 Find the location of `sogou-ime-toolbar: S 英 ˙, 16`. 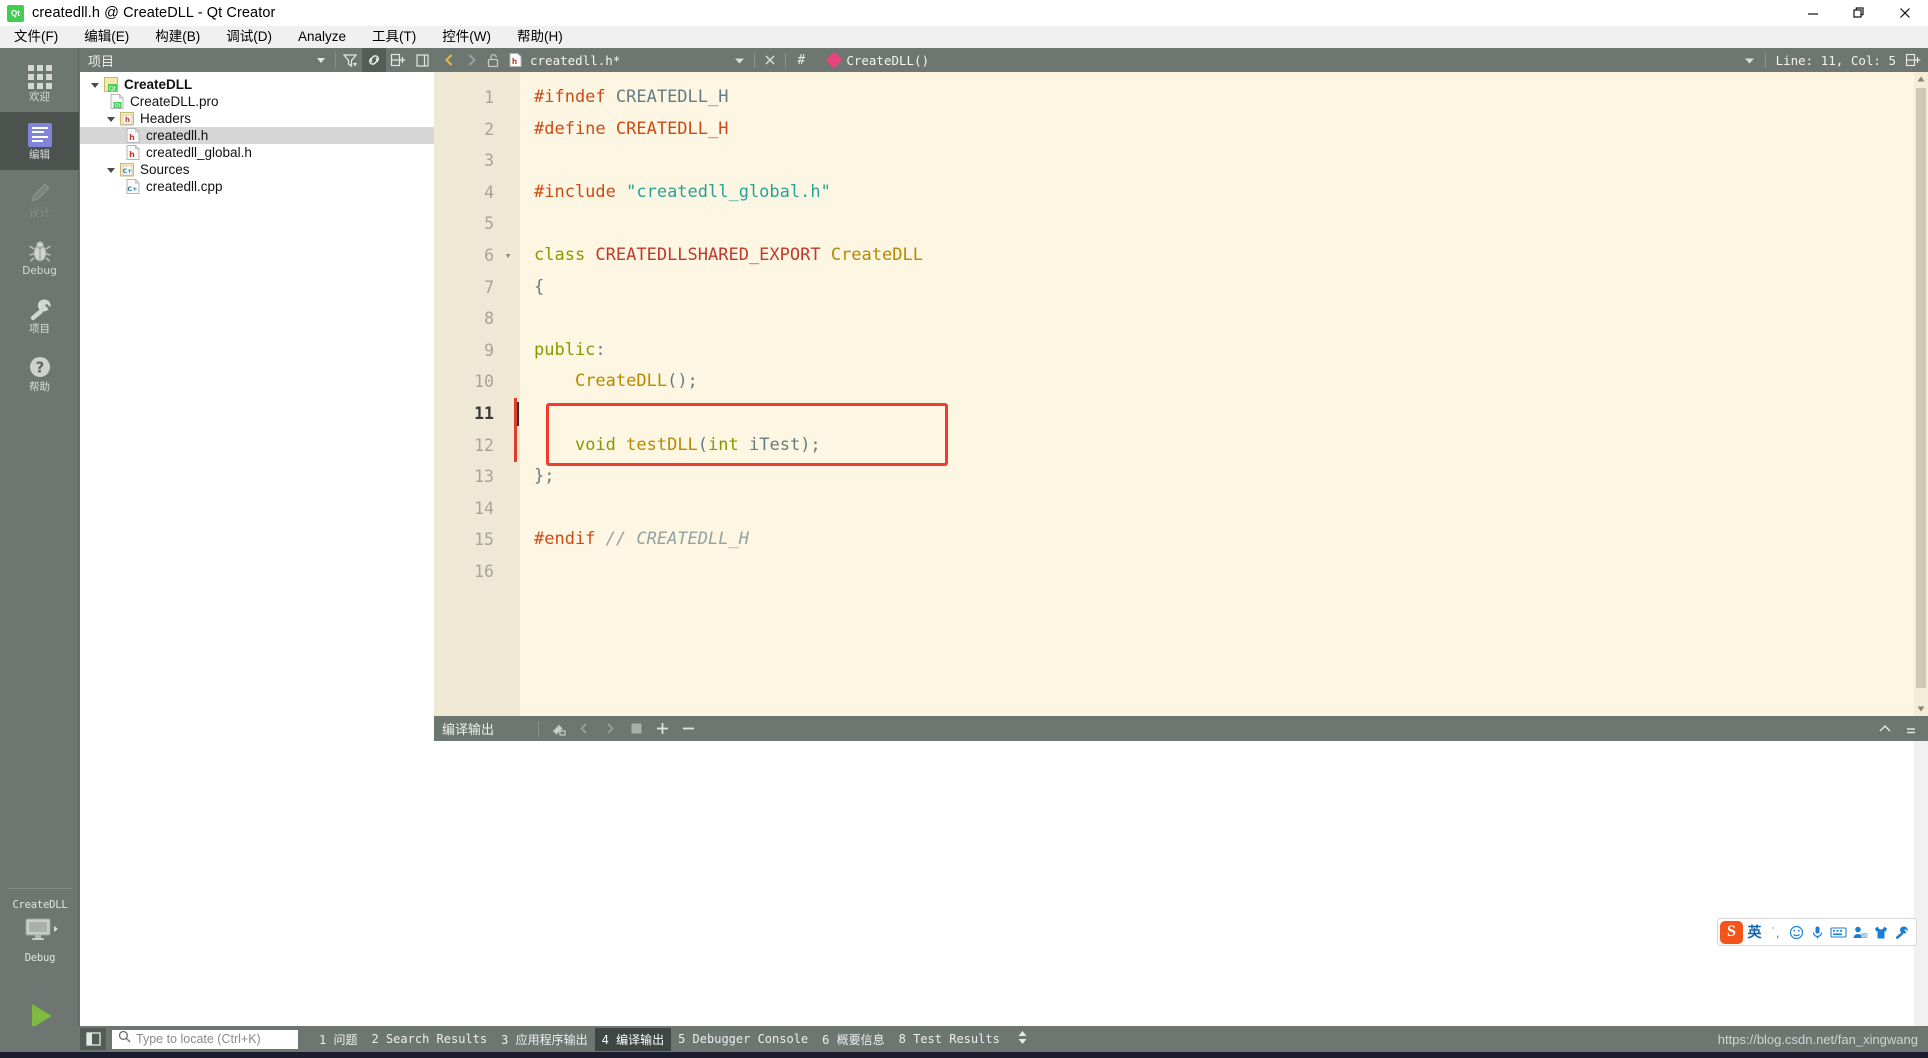

sogou-ime-toolbar: S 英 ˙, 16 is located at coordinates (1817, 932).